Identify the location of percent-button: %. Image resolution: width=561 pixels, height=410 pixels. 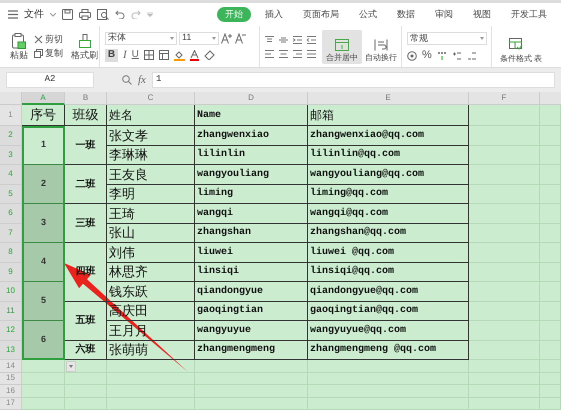
(427, 55).